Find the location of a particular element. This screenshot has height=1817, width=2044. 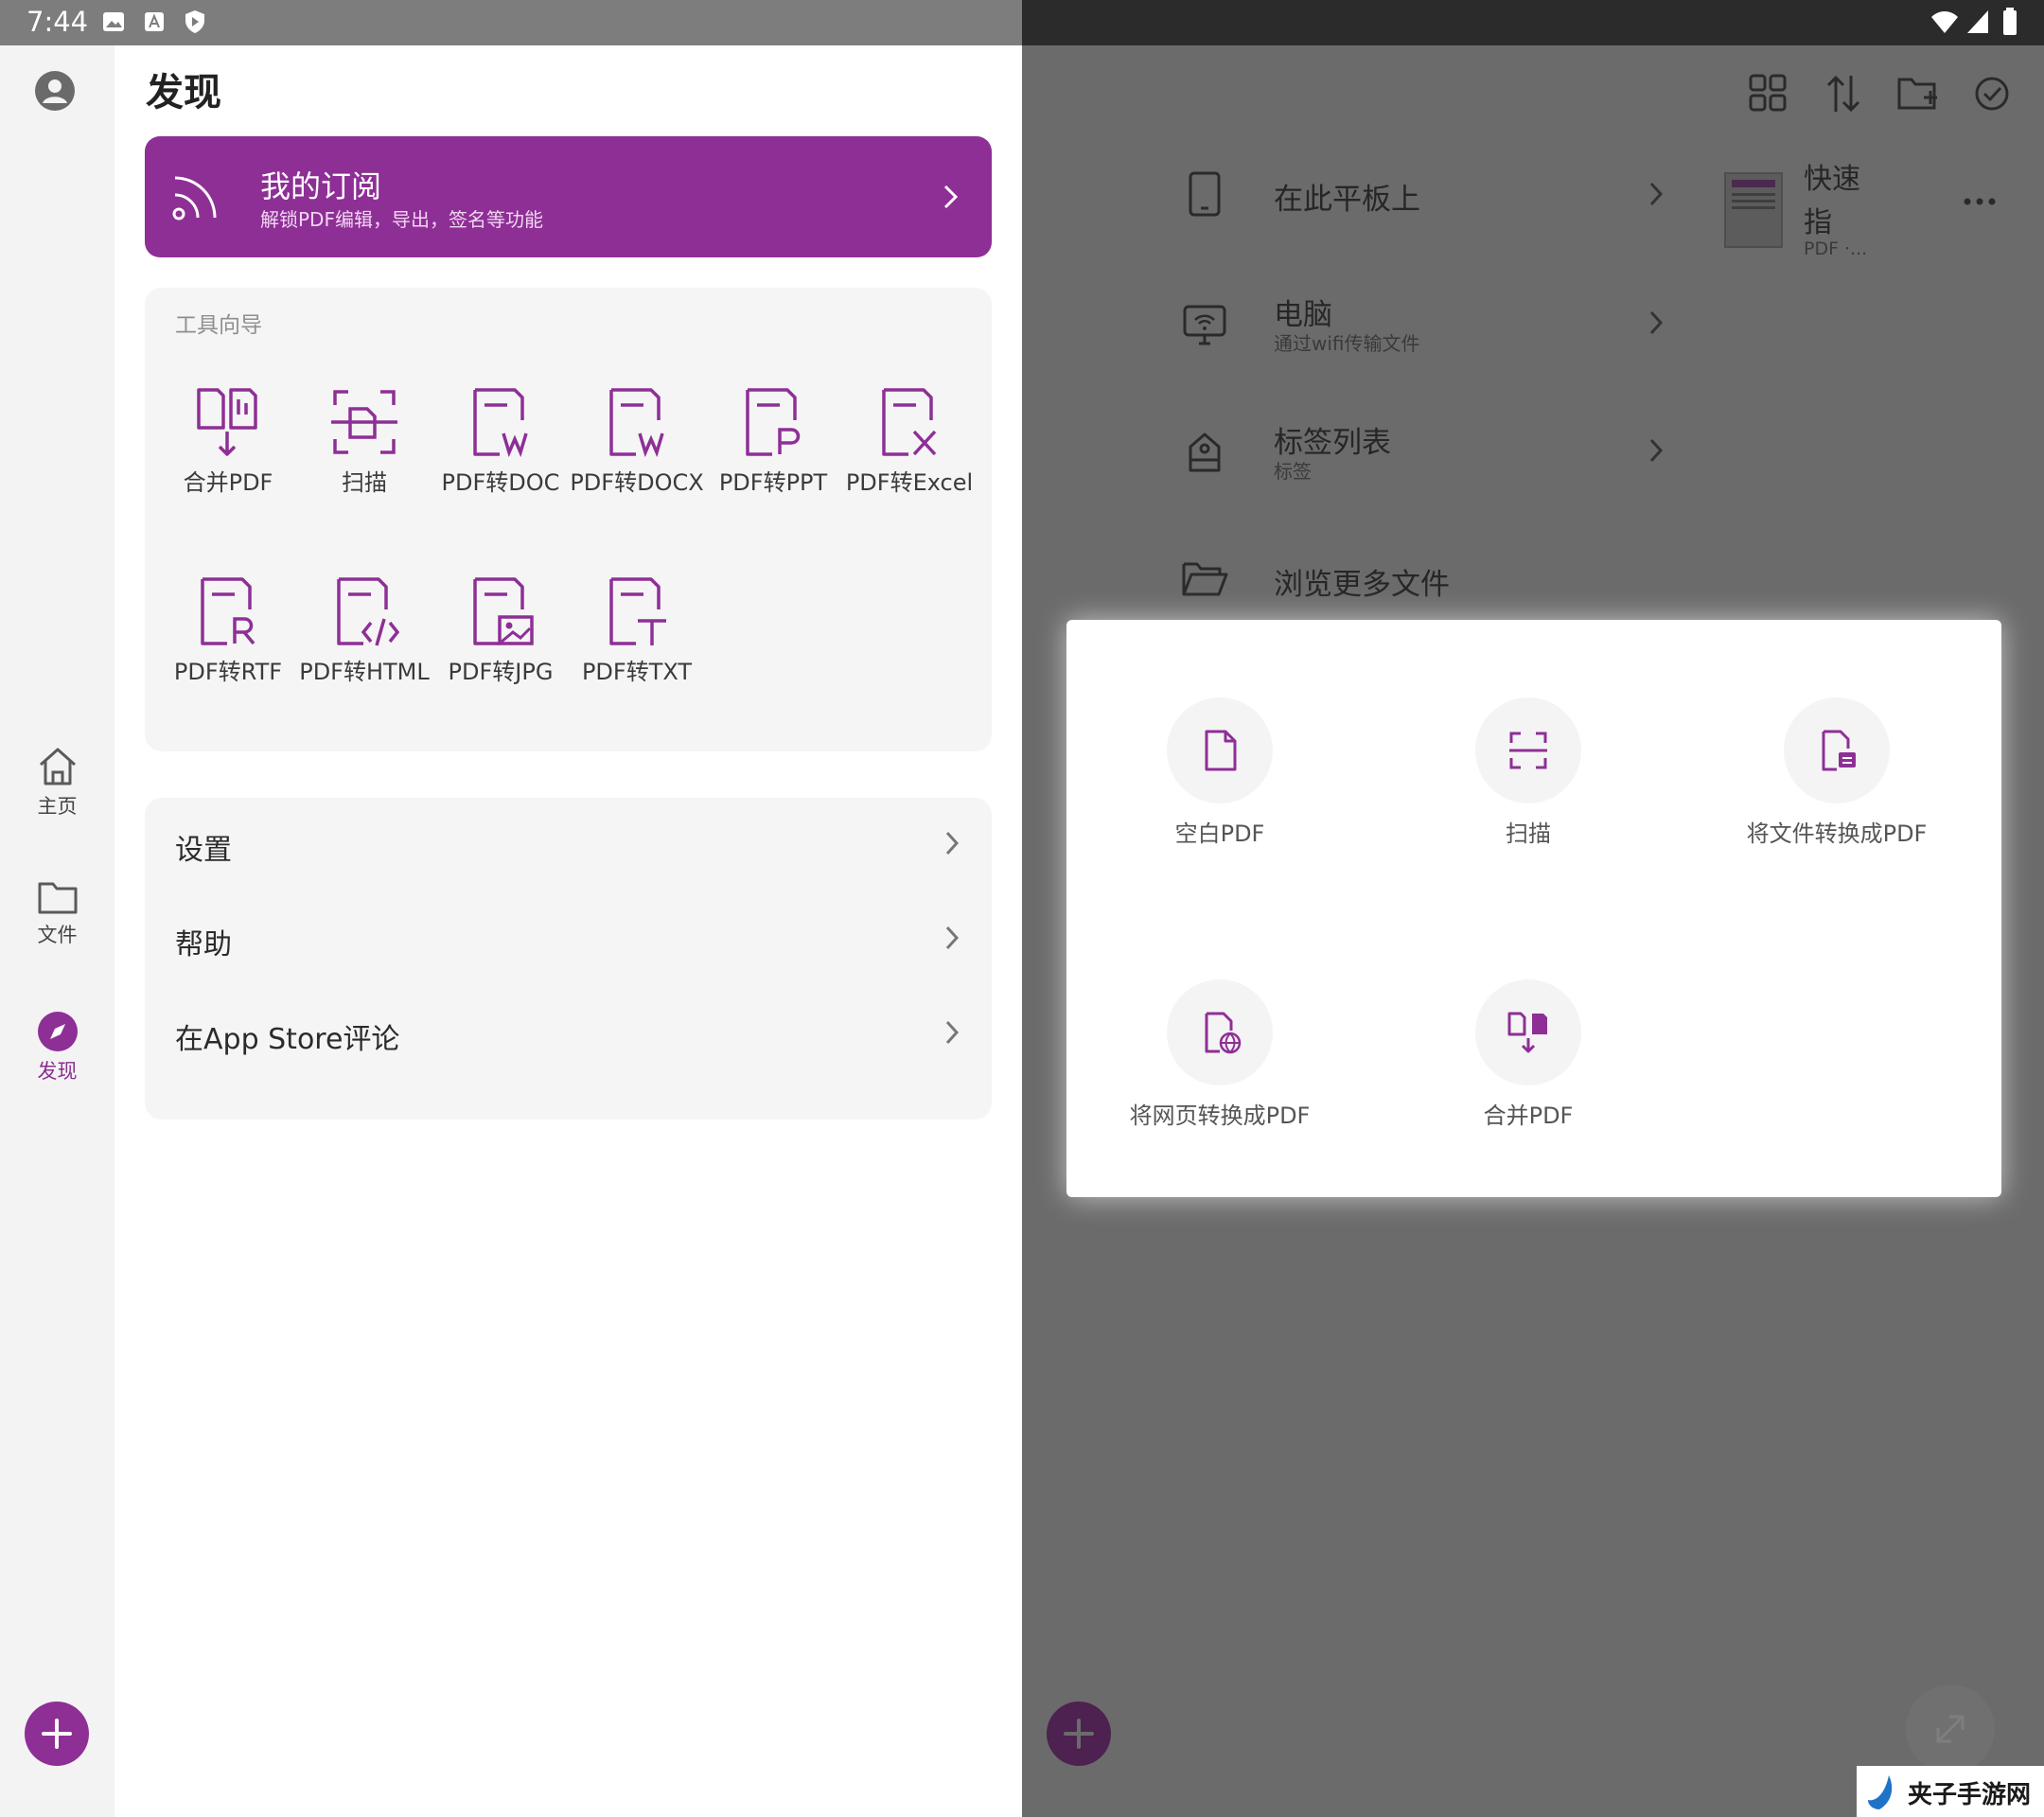

location-subtitle: 标签 is located at coordinates (1293, 471).